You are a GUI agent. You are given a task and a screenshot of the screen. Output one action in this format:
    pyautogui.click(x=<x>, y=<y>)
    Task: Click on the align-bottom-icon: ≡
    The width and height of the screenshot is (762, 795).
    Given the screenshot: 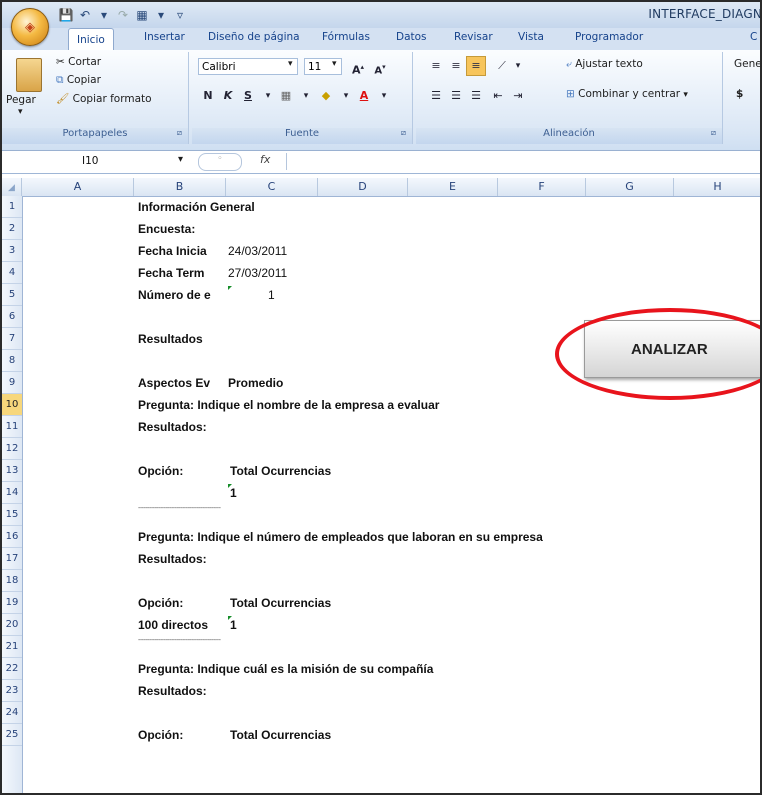 What is the action you would take?
    pyautogui.click(x=476, y=66)
    